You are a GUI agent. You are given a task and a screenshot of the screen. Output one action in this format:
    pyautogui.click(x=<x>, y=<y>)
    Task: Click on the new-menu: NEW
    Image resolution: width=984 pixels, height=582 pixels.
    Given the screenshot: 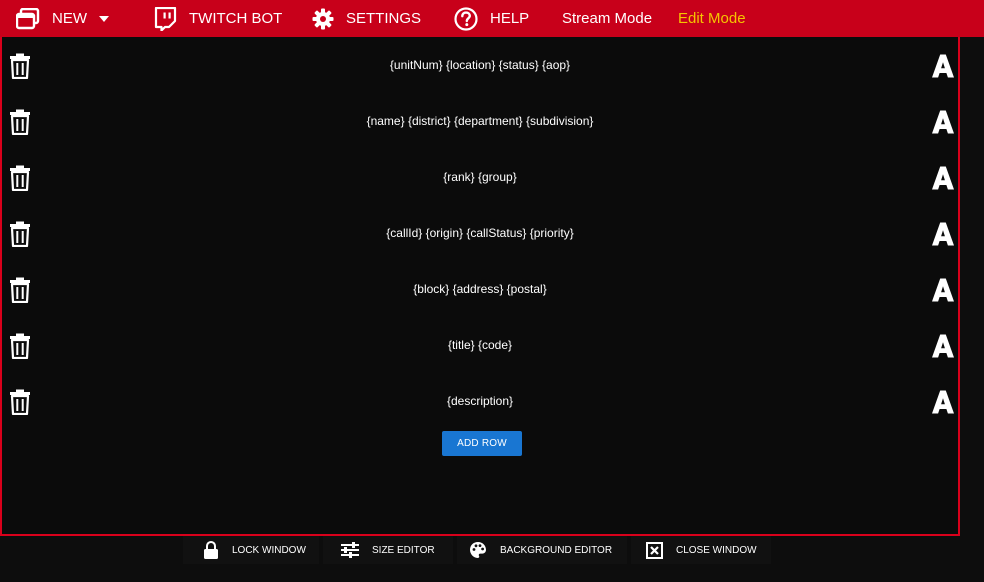 What is the action you would take?
    pyautogui.click(x=62, y=18)
    